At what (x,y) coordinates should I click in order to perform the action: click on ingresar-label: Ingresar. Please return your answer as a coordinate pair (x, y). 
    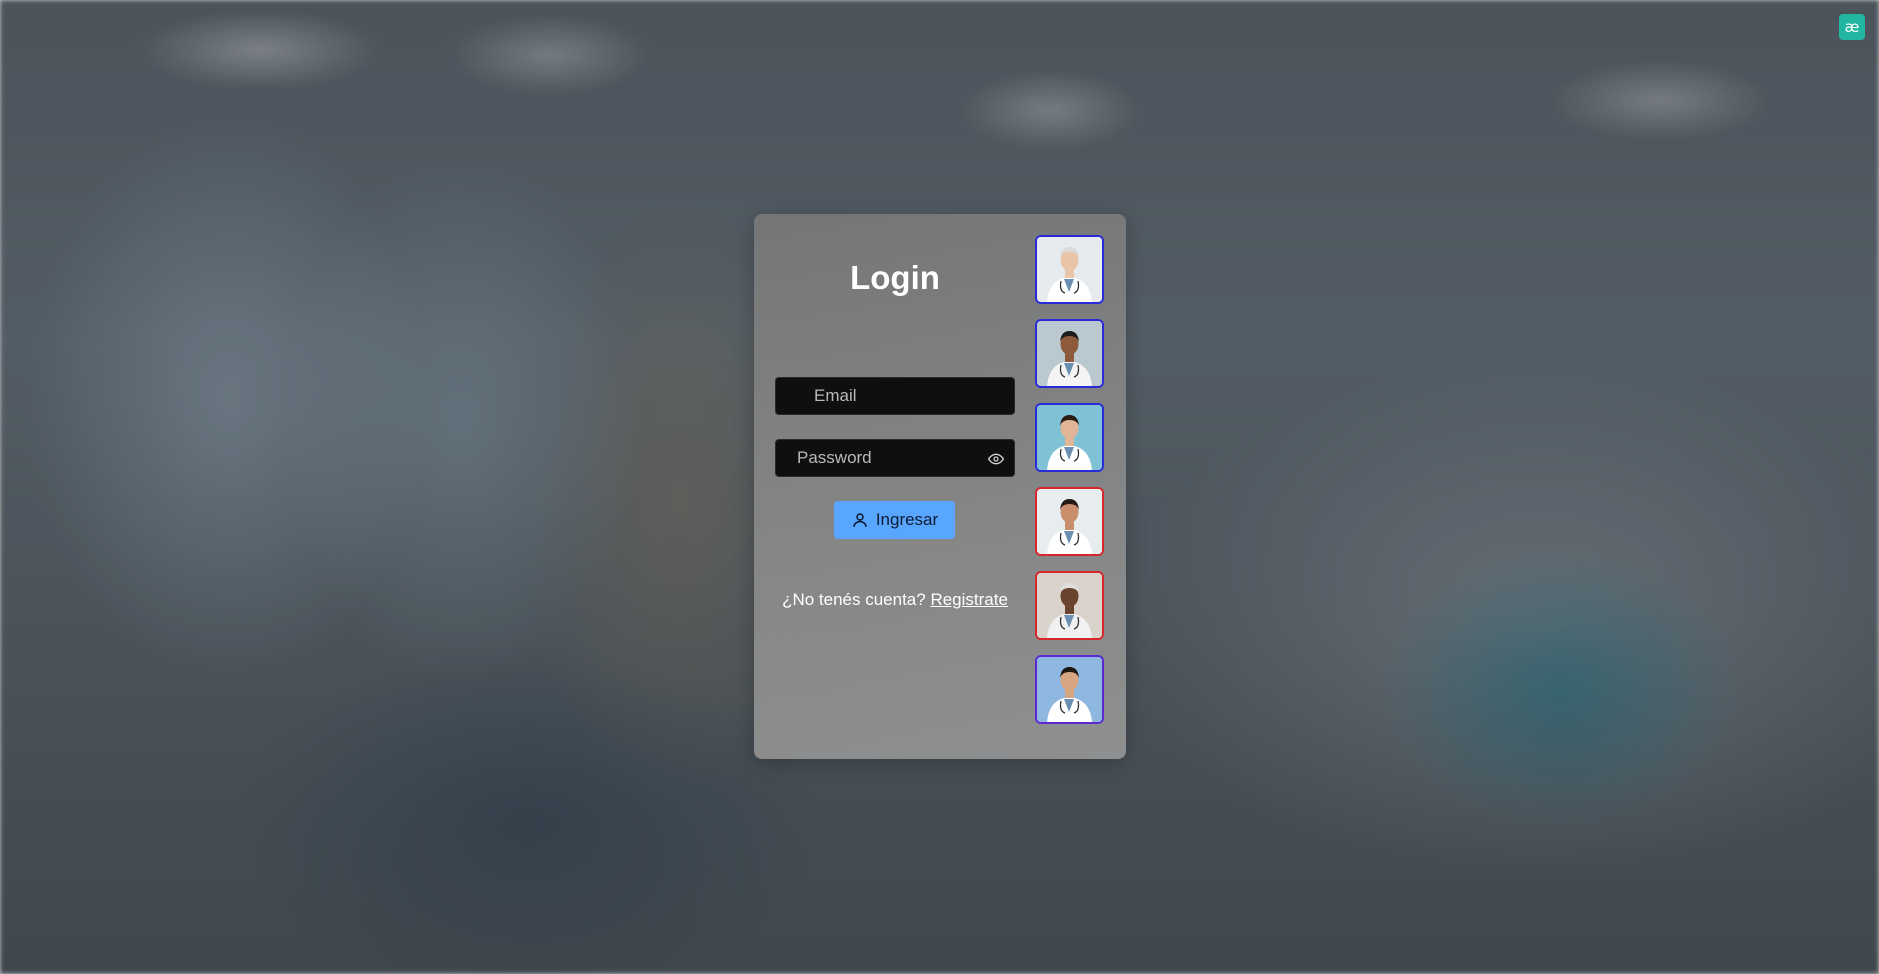
    Looking at the image, I should click on (907, 519).